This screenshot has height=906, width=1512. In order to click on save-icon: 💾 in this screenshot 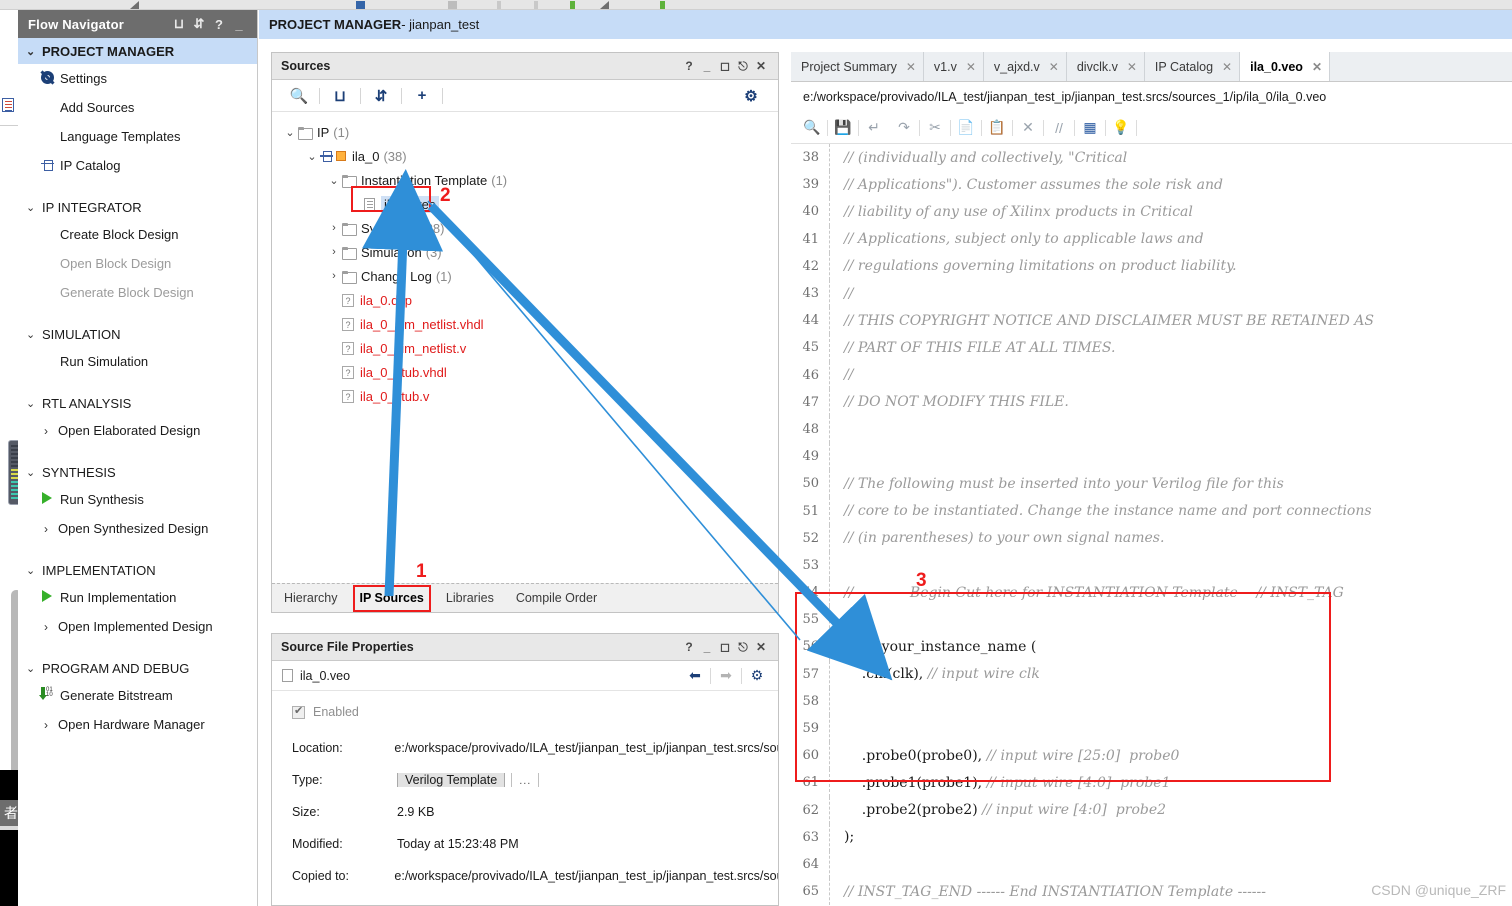, I will do `click(843, 128)`.